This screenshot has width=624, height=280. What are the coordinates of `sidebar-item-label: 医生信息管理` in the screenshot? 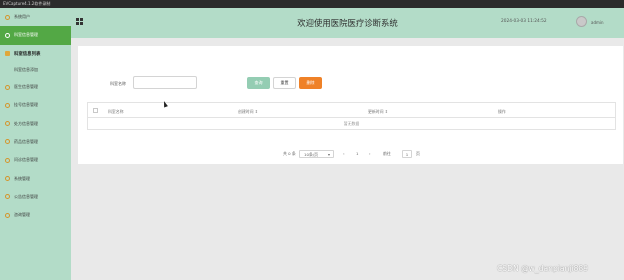 It's located at (26, 87).